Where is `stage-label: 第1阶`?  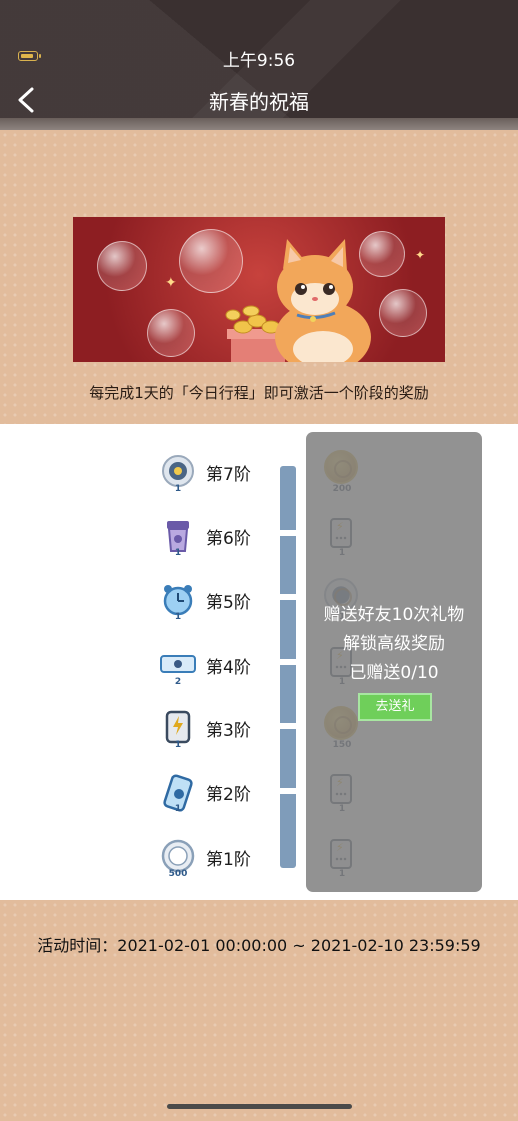
stage-label: 第1阶 is located at coordinates (228, 860).